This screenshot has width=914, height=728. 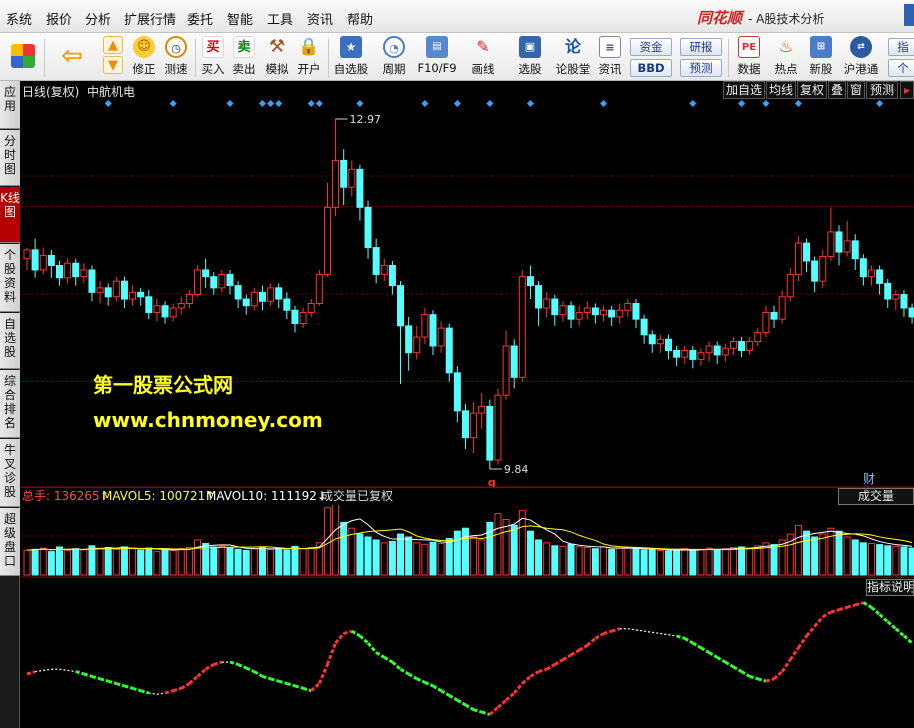 I want to click on period-button: ◔ 周期, so click(x=394, y=57).